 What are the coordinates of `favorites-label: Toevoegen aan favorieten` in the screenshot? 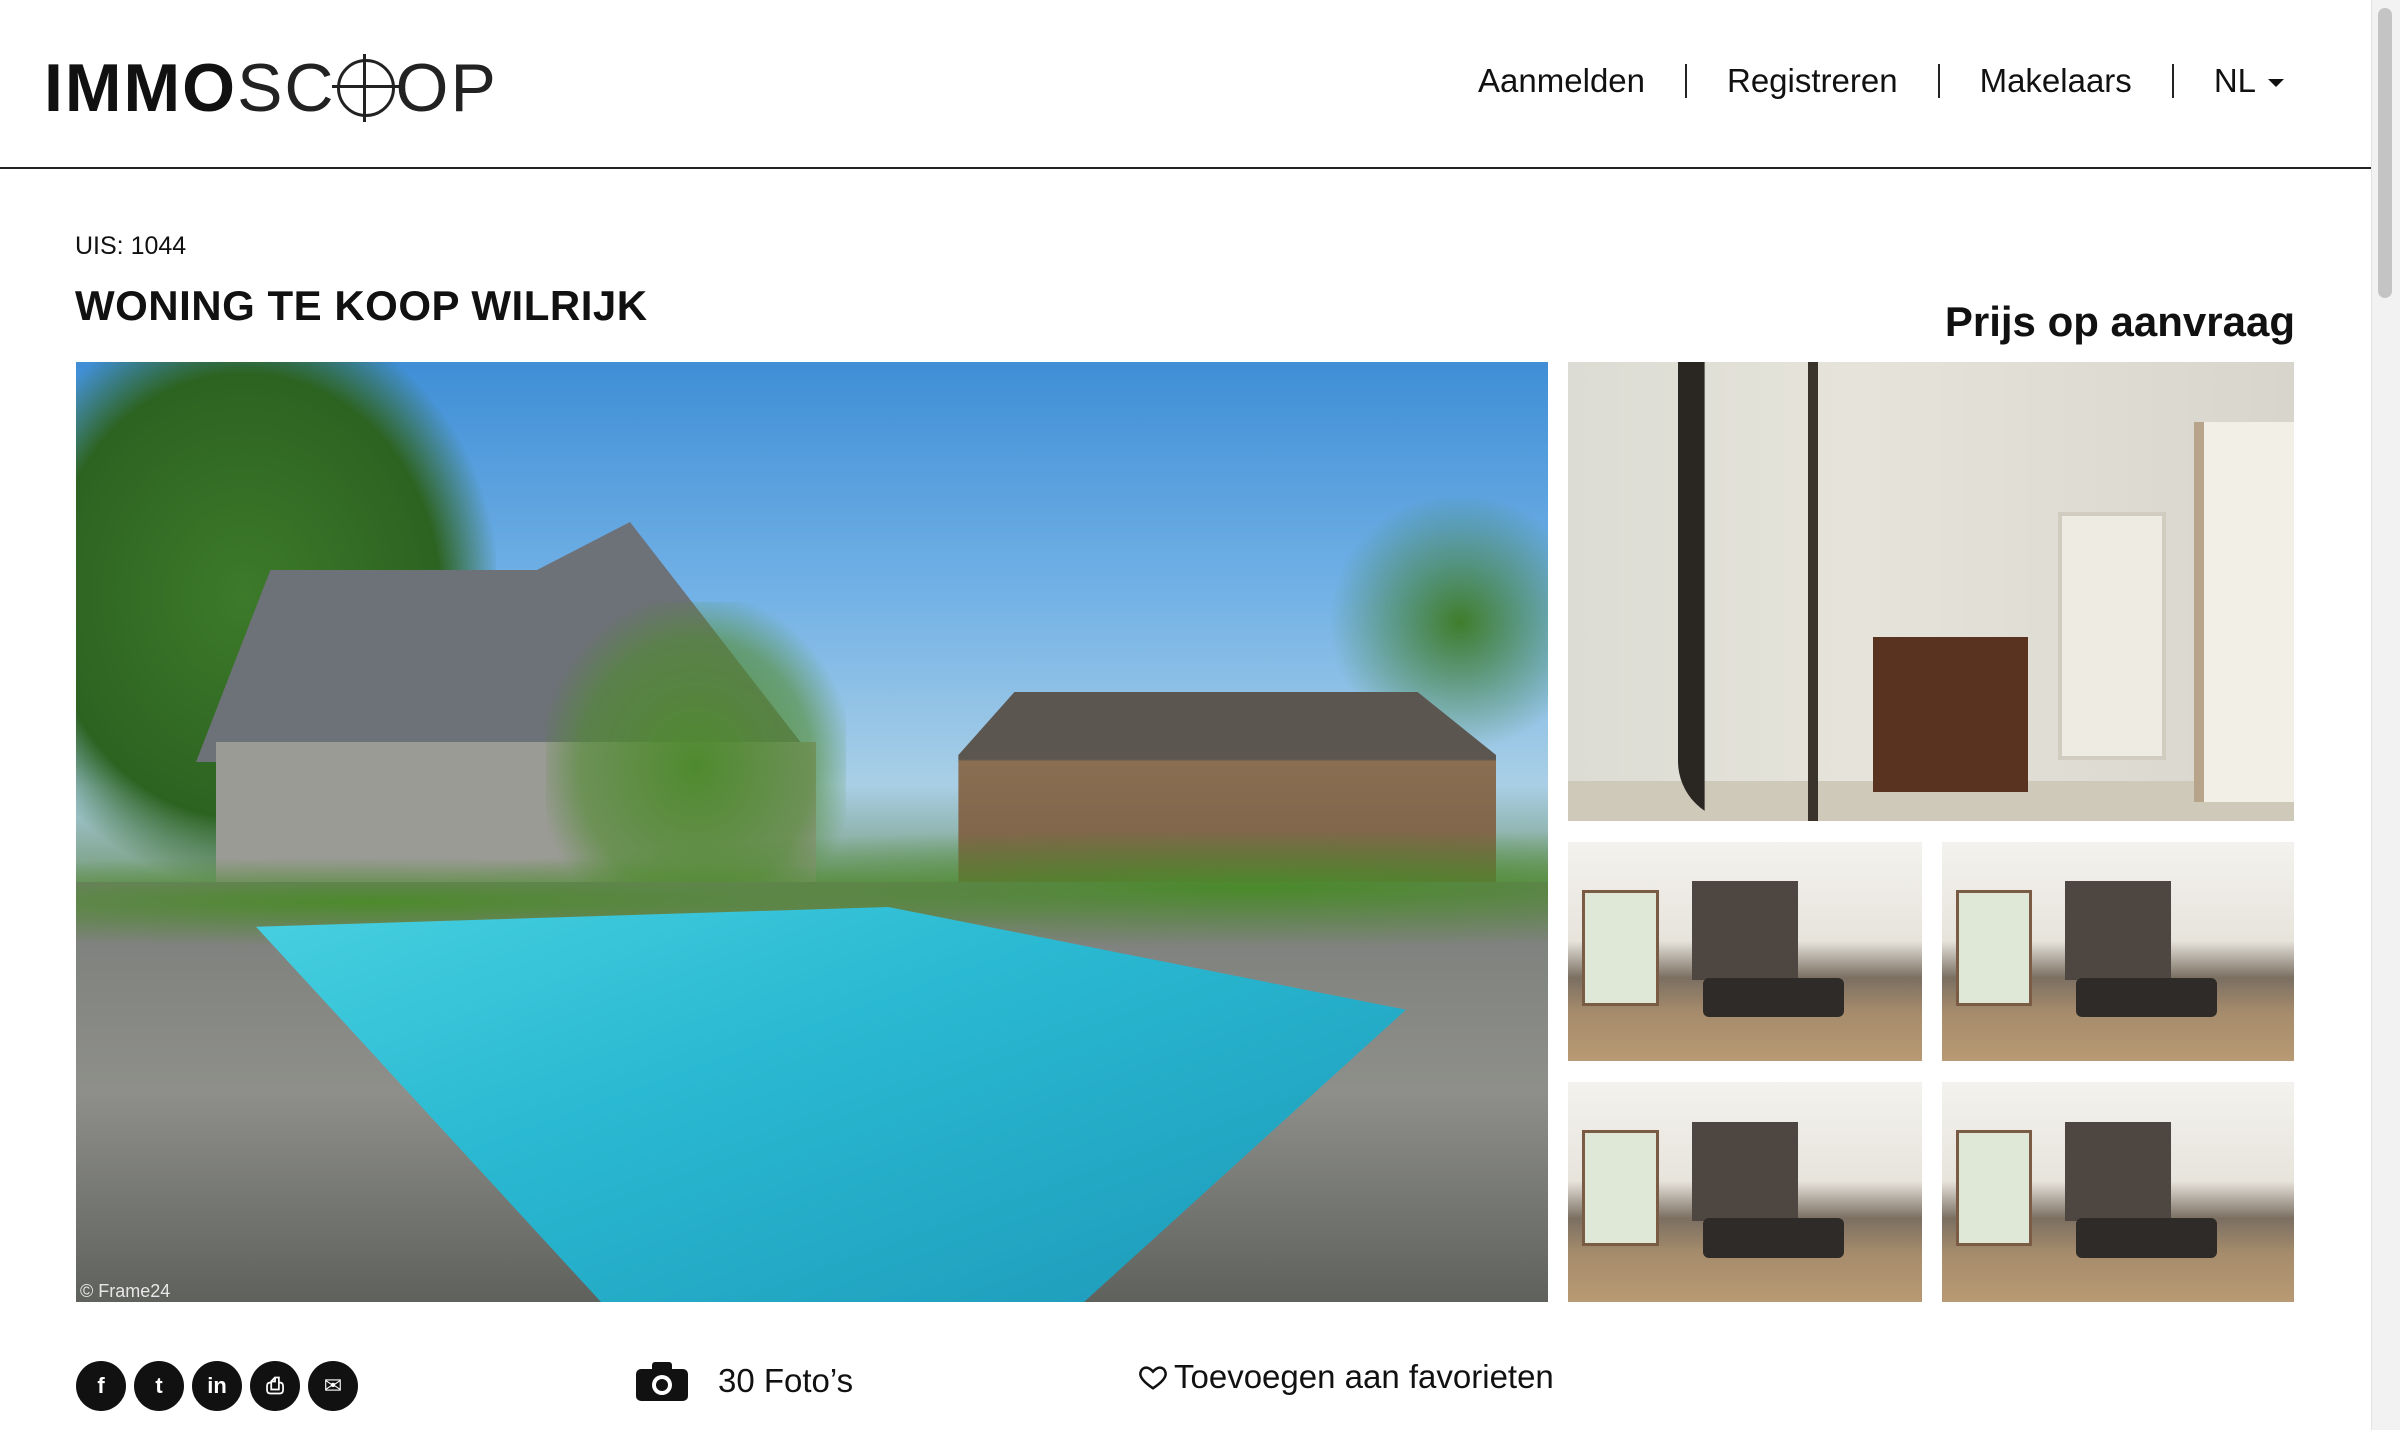 It's located at (1364, 1376).